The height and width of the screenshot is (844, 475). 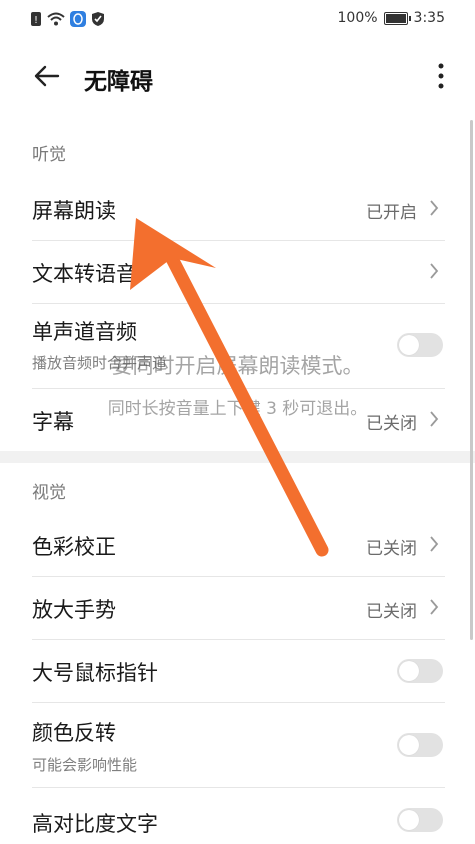 What do you see at coordinates (85, 765) in the screenshot?
I see `row-subtitle: 可能会影响性能` at bounding box center [85, 765].